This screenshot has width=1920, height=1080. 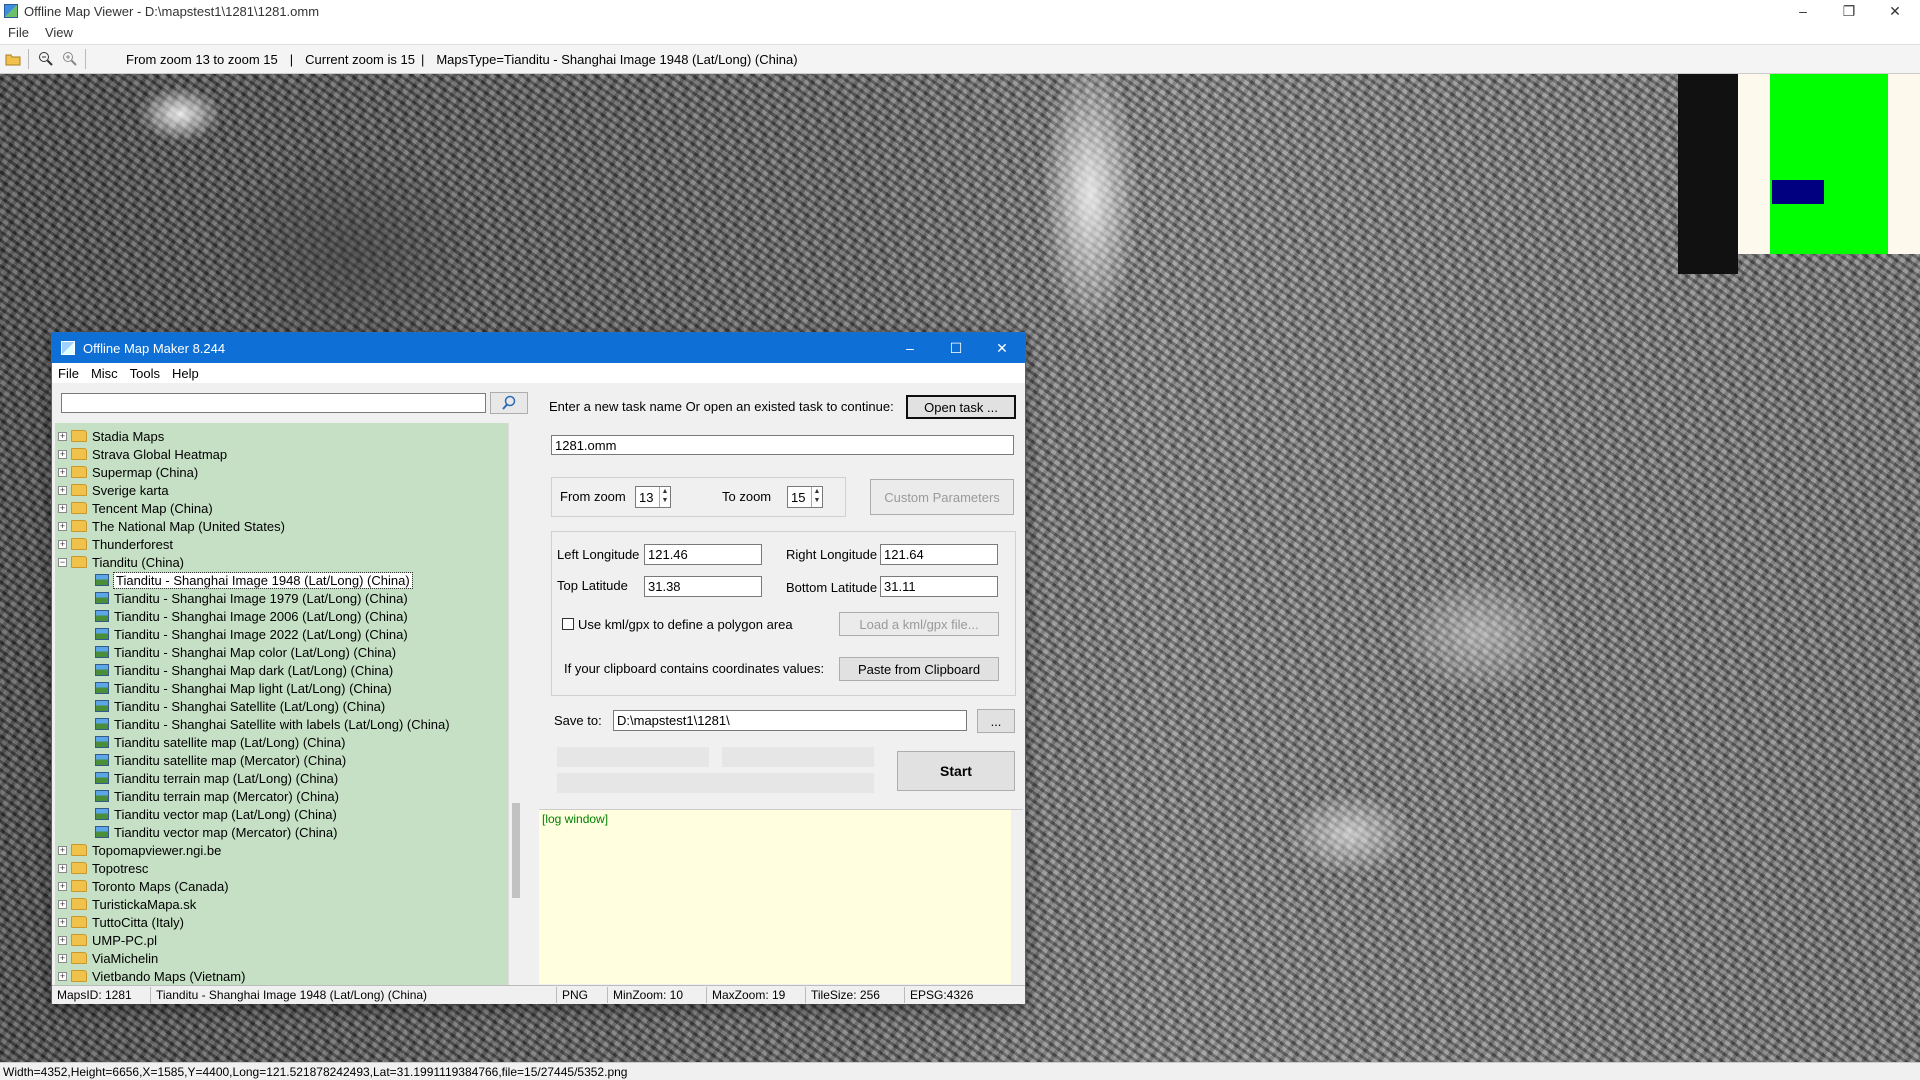 I want to click on save-to-input: D:\mapstest1\1281\, so click(x=790, y=720).